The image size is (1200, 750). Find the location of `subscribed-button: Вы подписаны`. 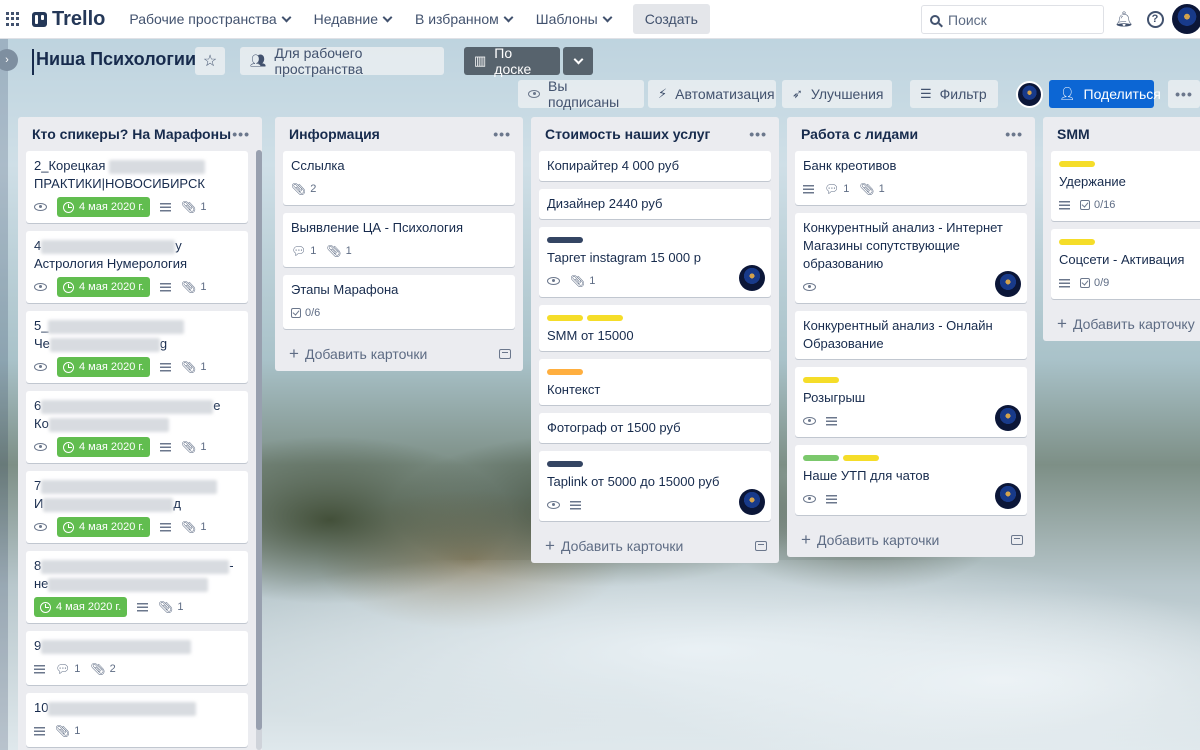

subscribed-button: Вы подписаны is located at coordinates (581, 94).